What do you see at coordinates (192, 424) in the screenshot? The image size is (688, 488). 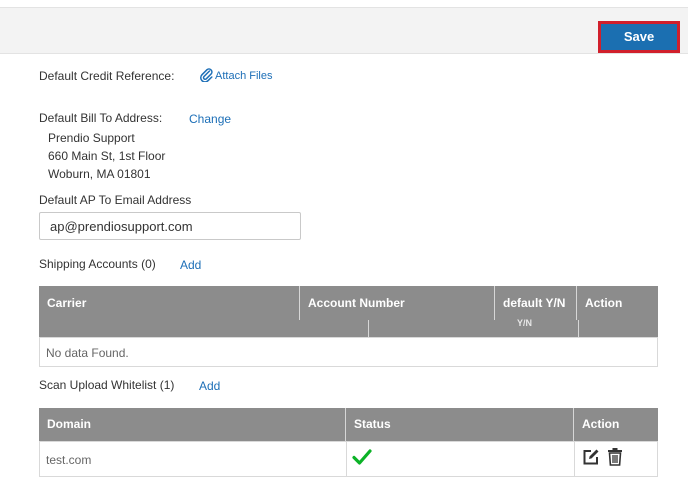 I see `column-header-domain: Domain` at bounding box center [192, 424].